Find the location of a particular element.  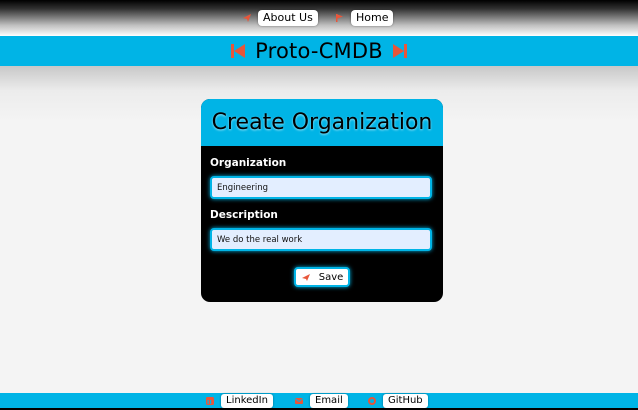

about-us-link: About Us is located at coordinates (280, 18).